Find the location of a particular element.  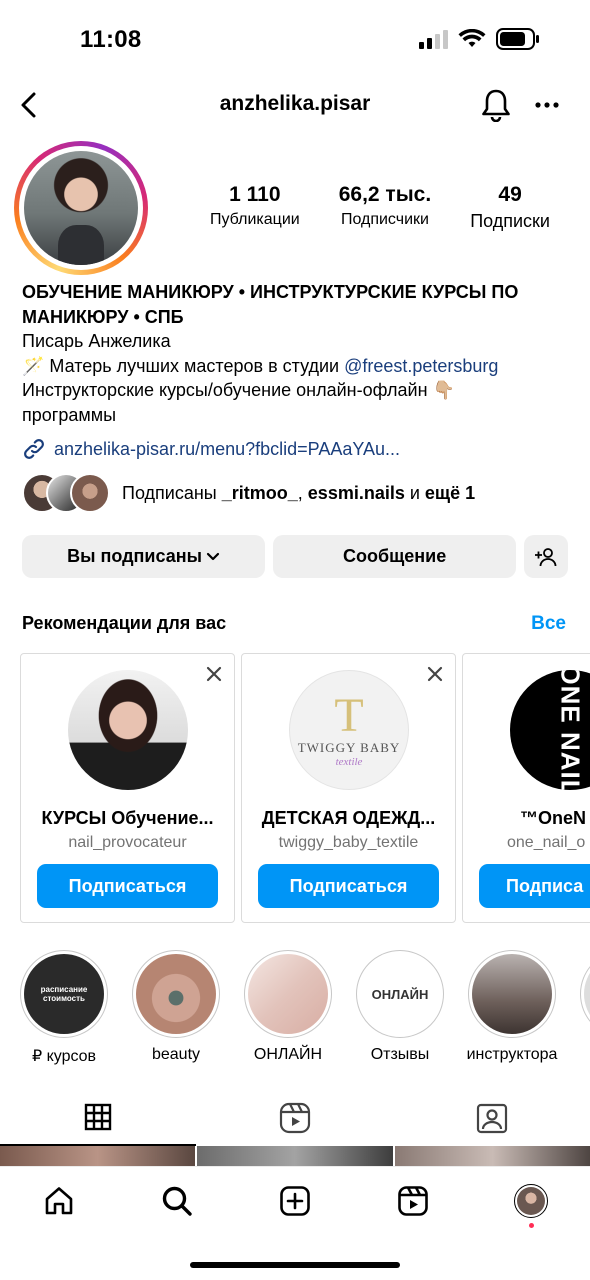

highlight-item: расписание стоимость ₽ курсов is located at coordinates (64, 1008).